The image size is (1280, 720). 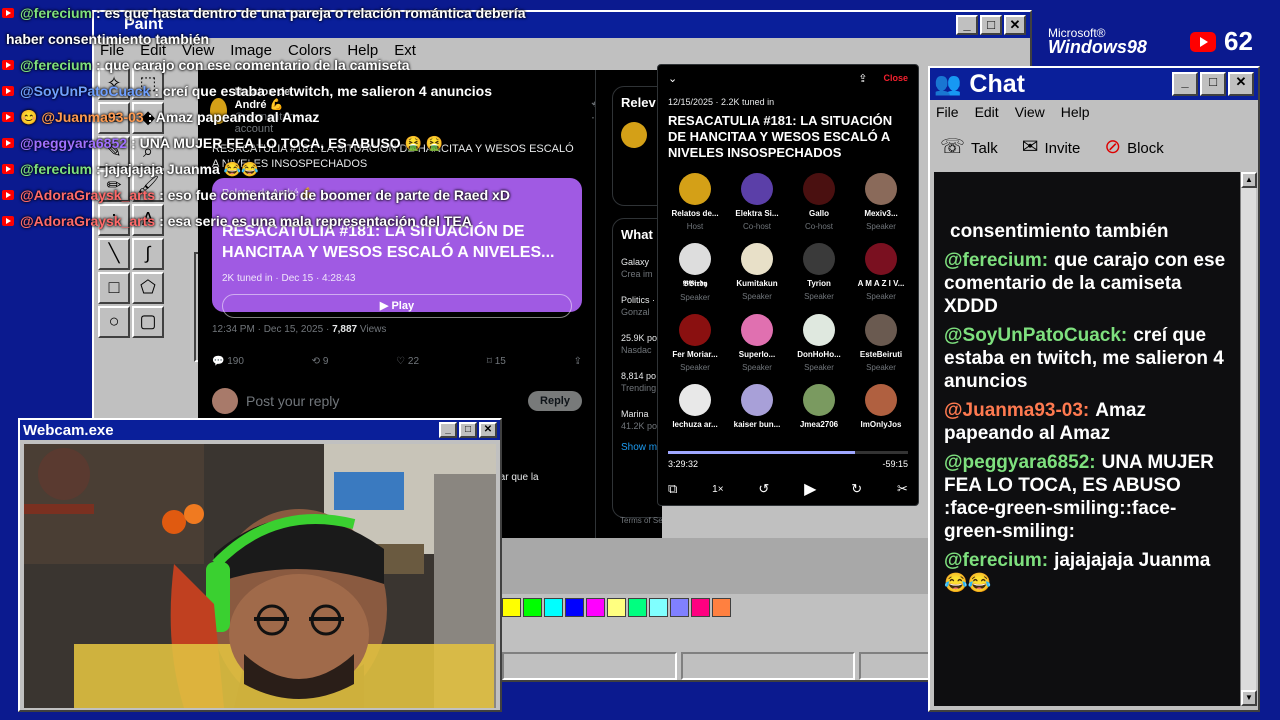 What do you see at coordinates (1249, 698) in the screenshot?
I see `scroll-down-arrow: ▼` at bounding box center [1249, 698].